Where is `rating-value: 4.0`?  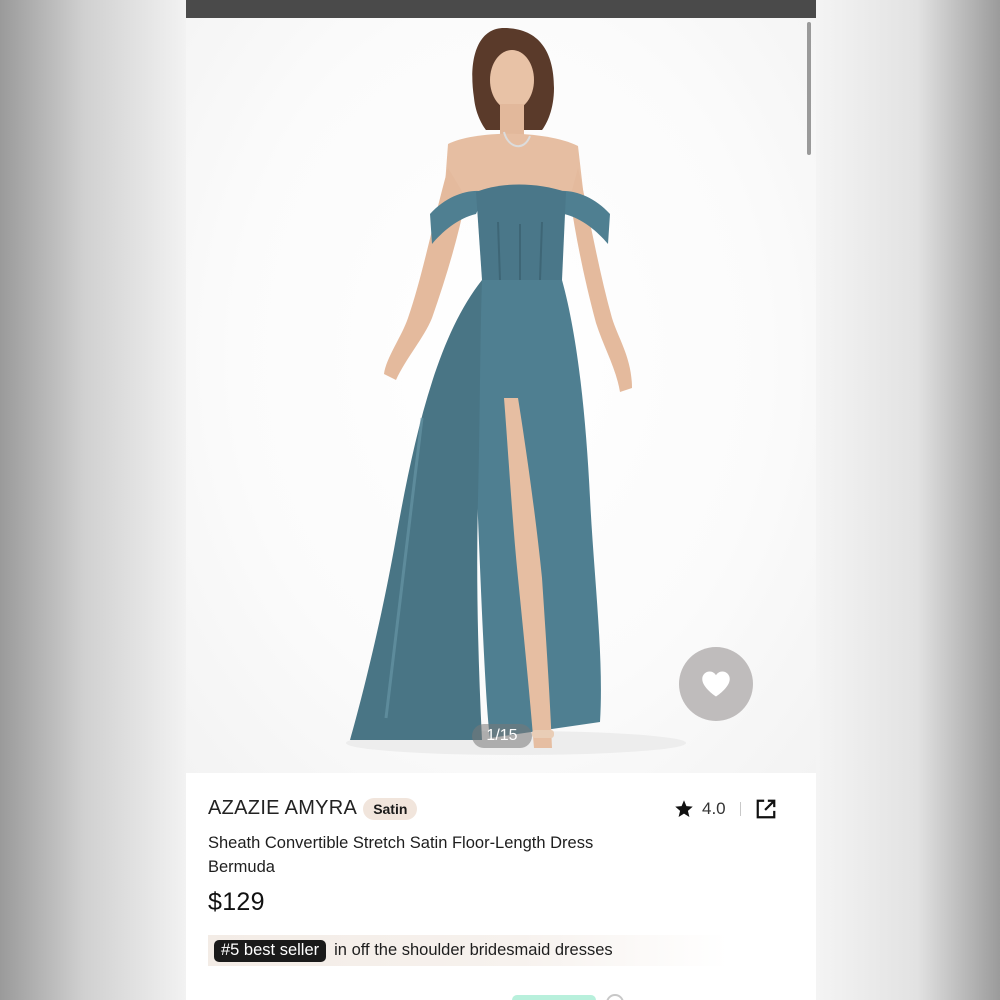
rating-value: 4.0 is located at coordinates (714, 809).